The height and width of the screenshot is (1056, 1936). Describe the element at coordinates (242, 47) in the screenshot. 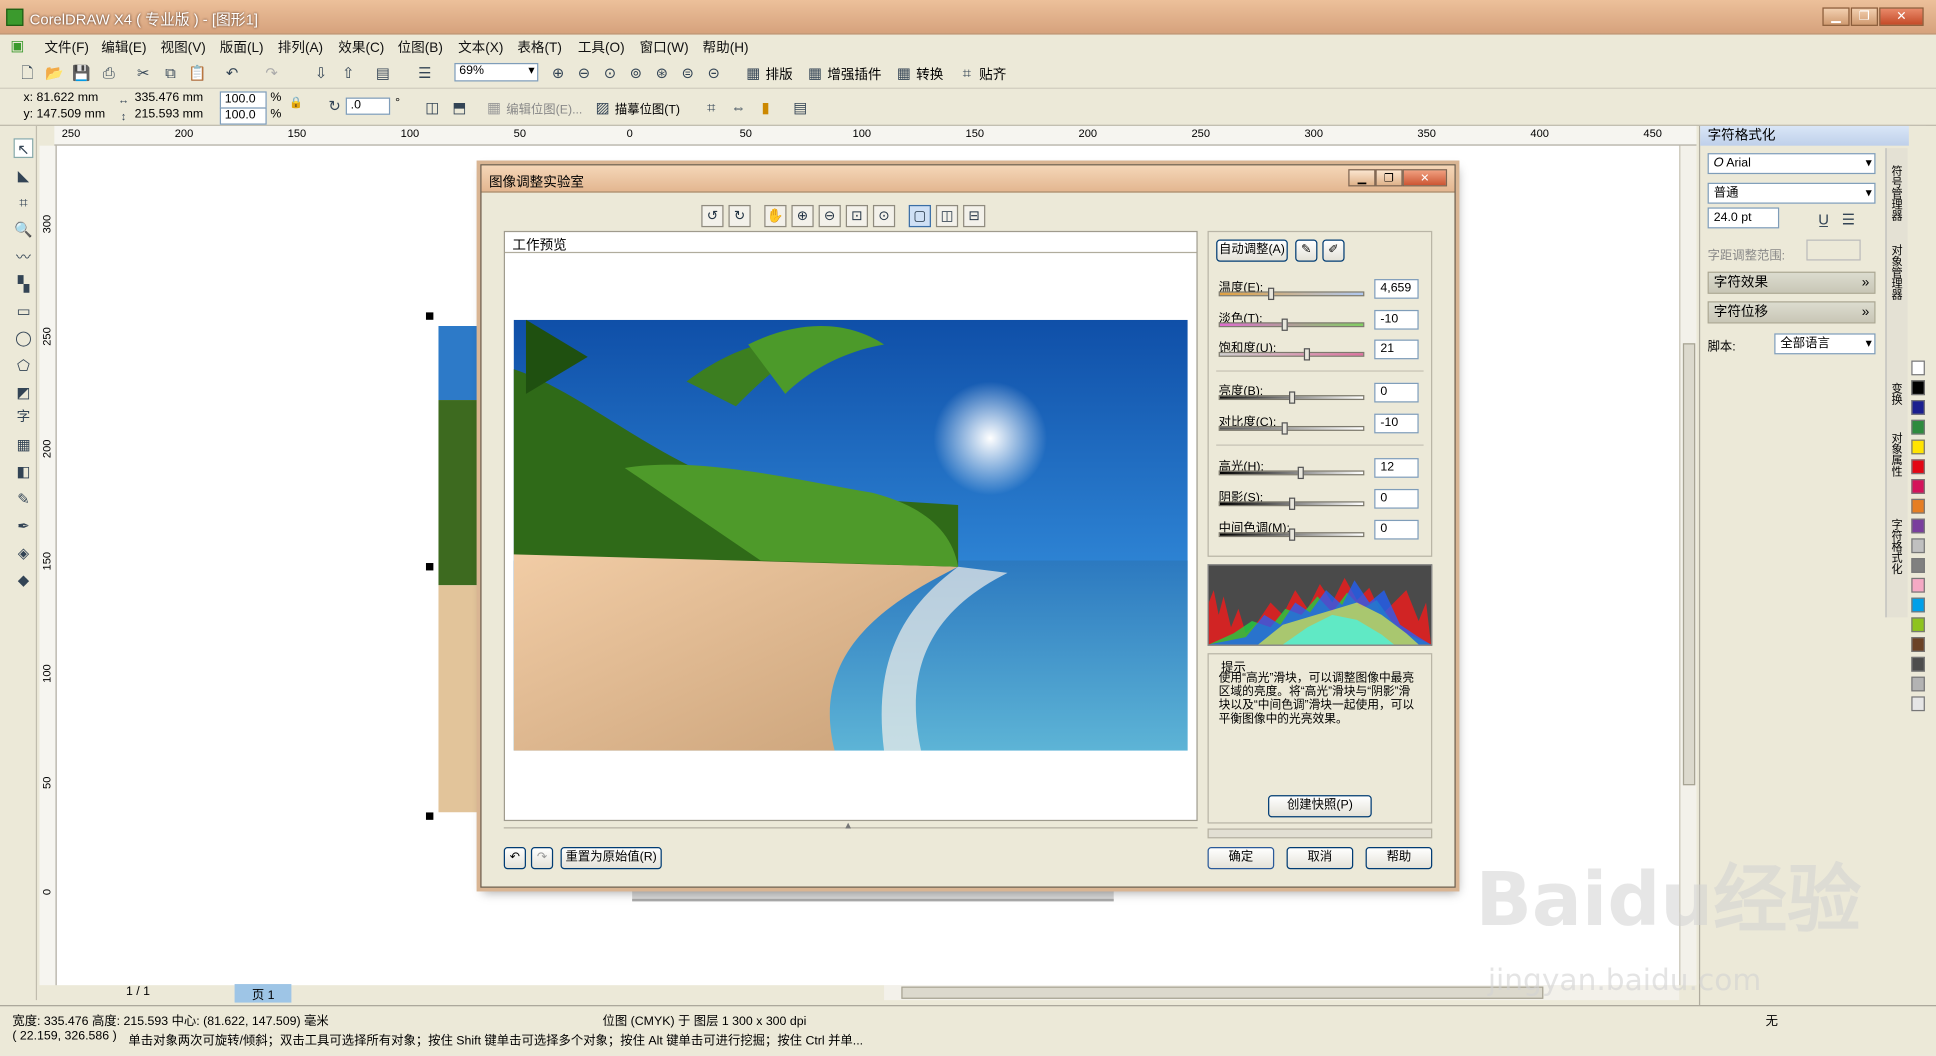

I see `menu-item: 版面(L)` at that location.